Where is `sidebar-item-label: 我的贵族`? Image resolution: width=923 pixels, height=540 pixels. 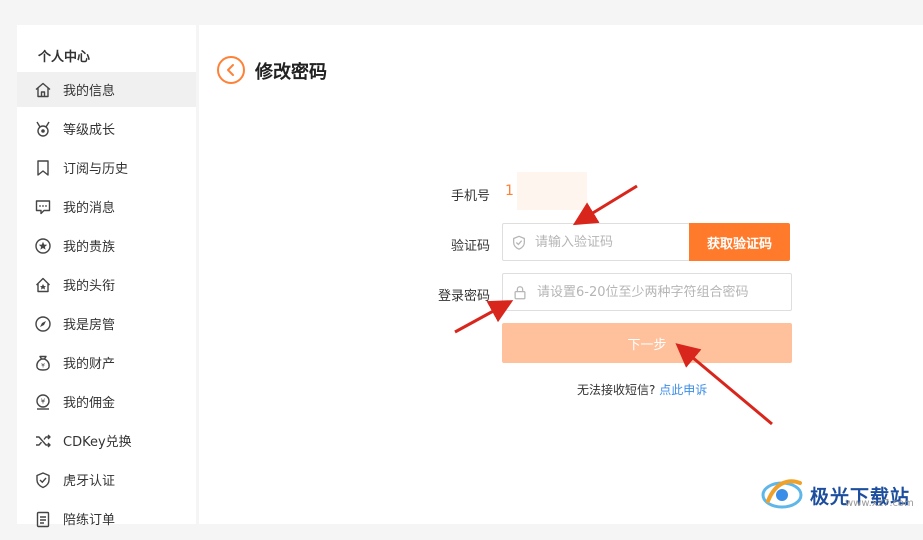 sidebar-item-label: 我的贵族 is located at coordinates (89, 247).